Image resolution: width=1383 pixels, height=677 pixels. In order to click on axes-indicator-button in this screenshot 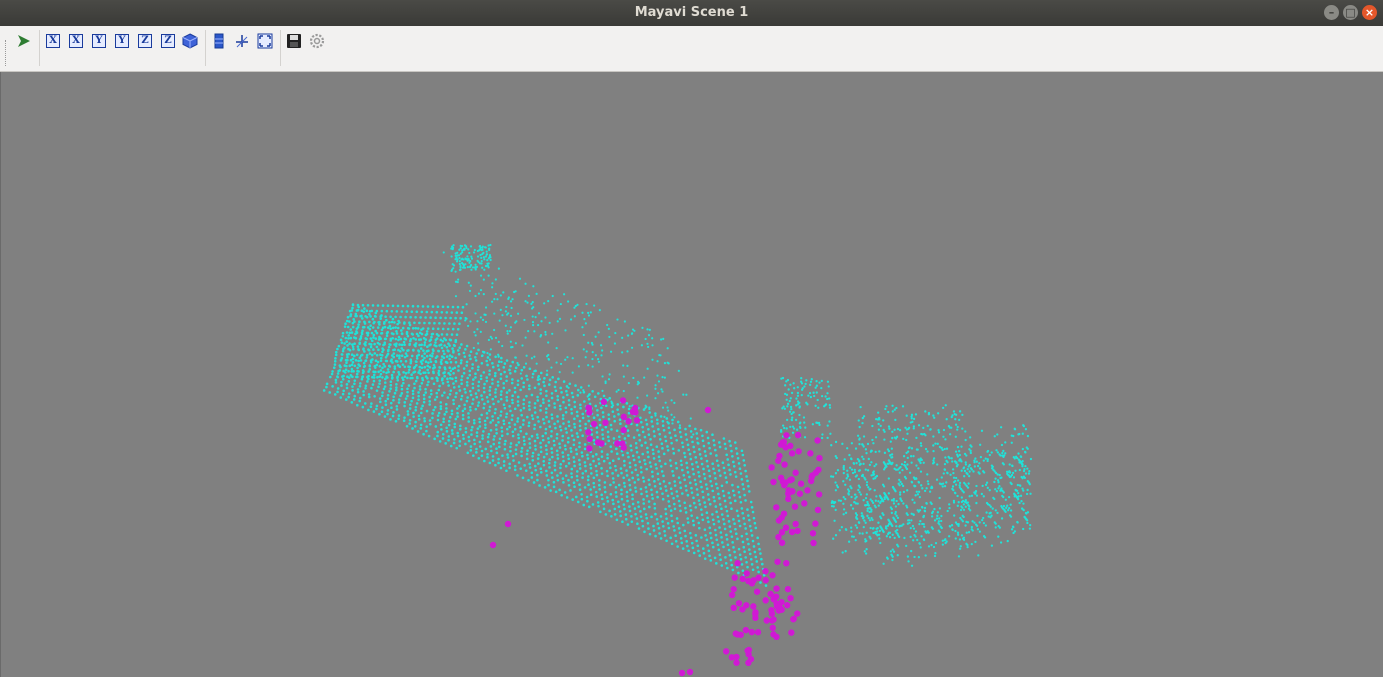, I will do `click(242, 41)`.